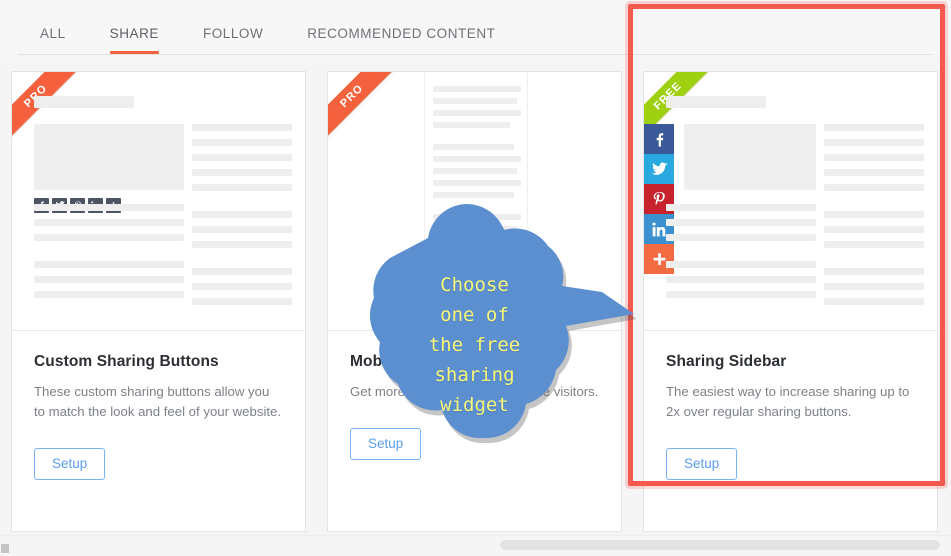  Describe the element at coordinates (5, 548) in the screenshot. I see `resize-corner-icon` at that location.